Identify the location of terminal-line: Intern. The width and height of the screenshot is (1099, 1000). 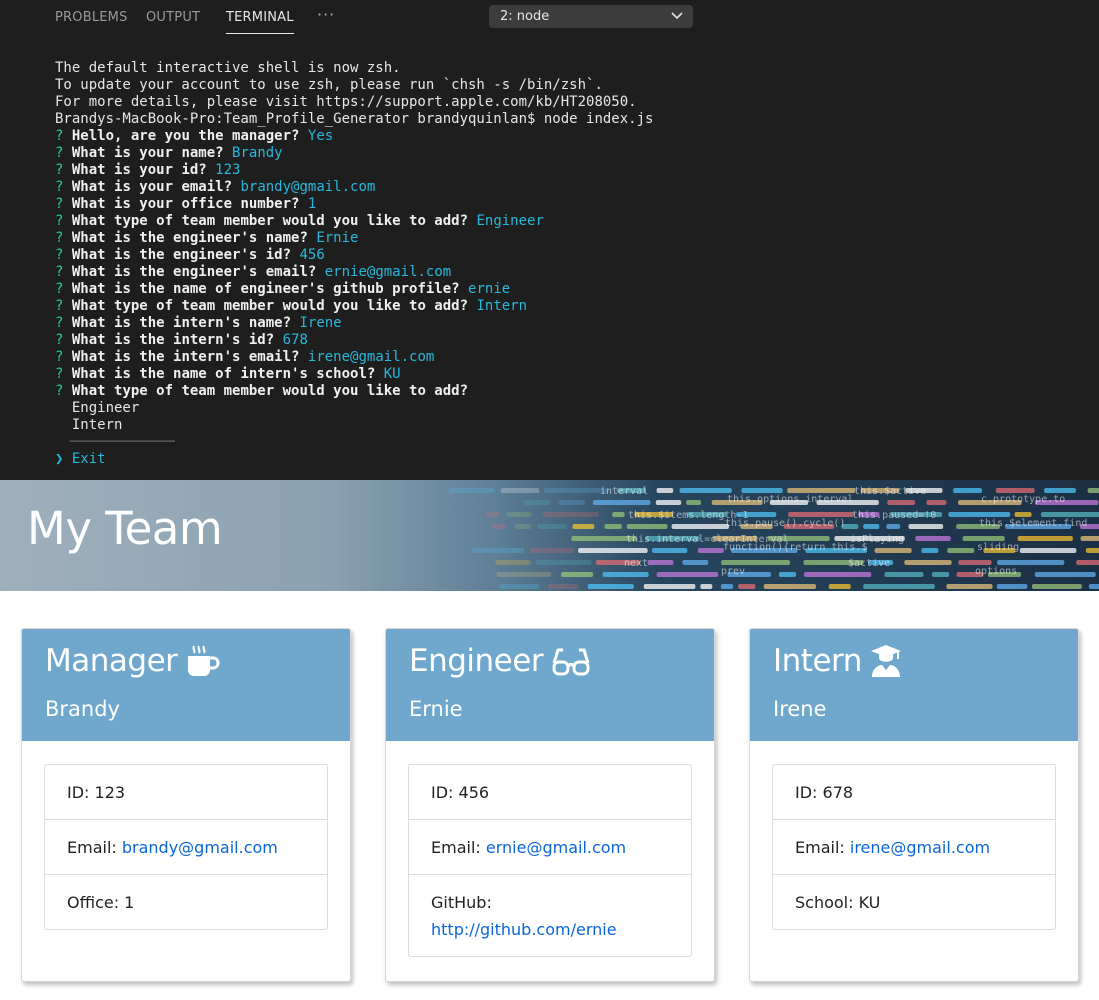
(570, 425).